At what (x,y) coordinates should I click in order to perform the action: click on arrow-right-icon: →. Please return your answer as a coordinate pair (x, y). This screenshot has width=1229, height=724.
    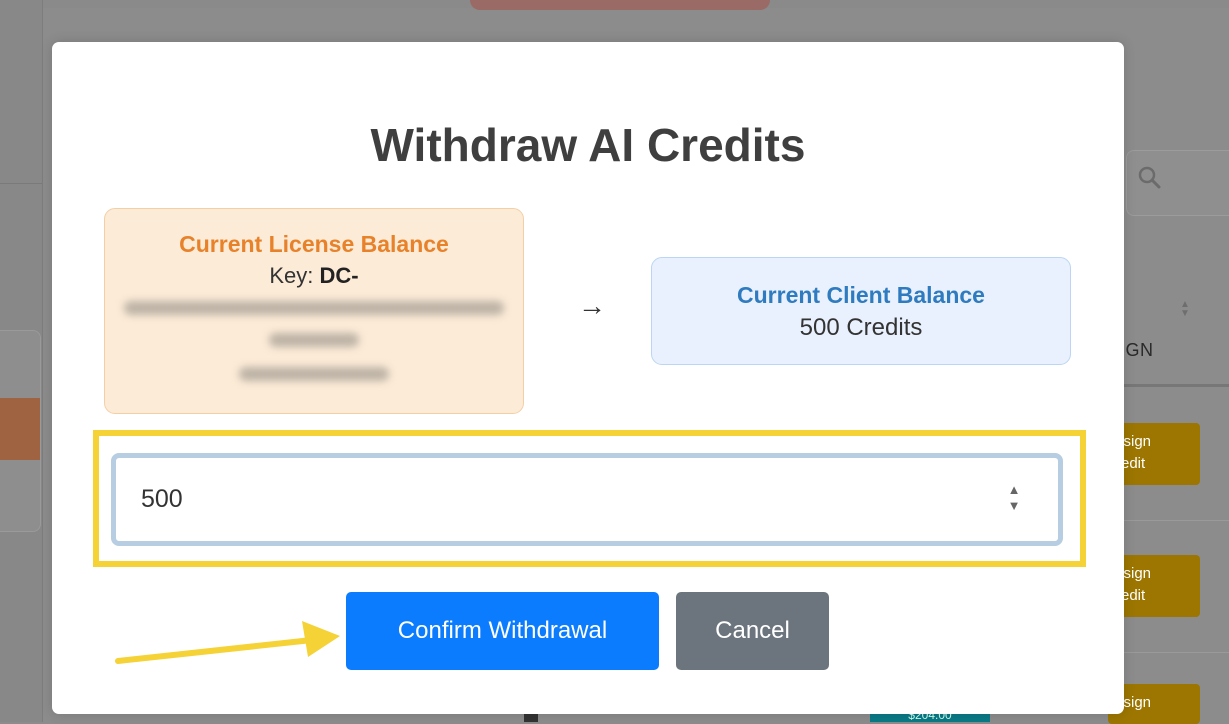
    Looking at the image, I should click on (592, 305).